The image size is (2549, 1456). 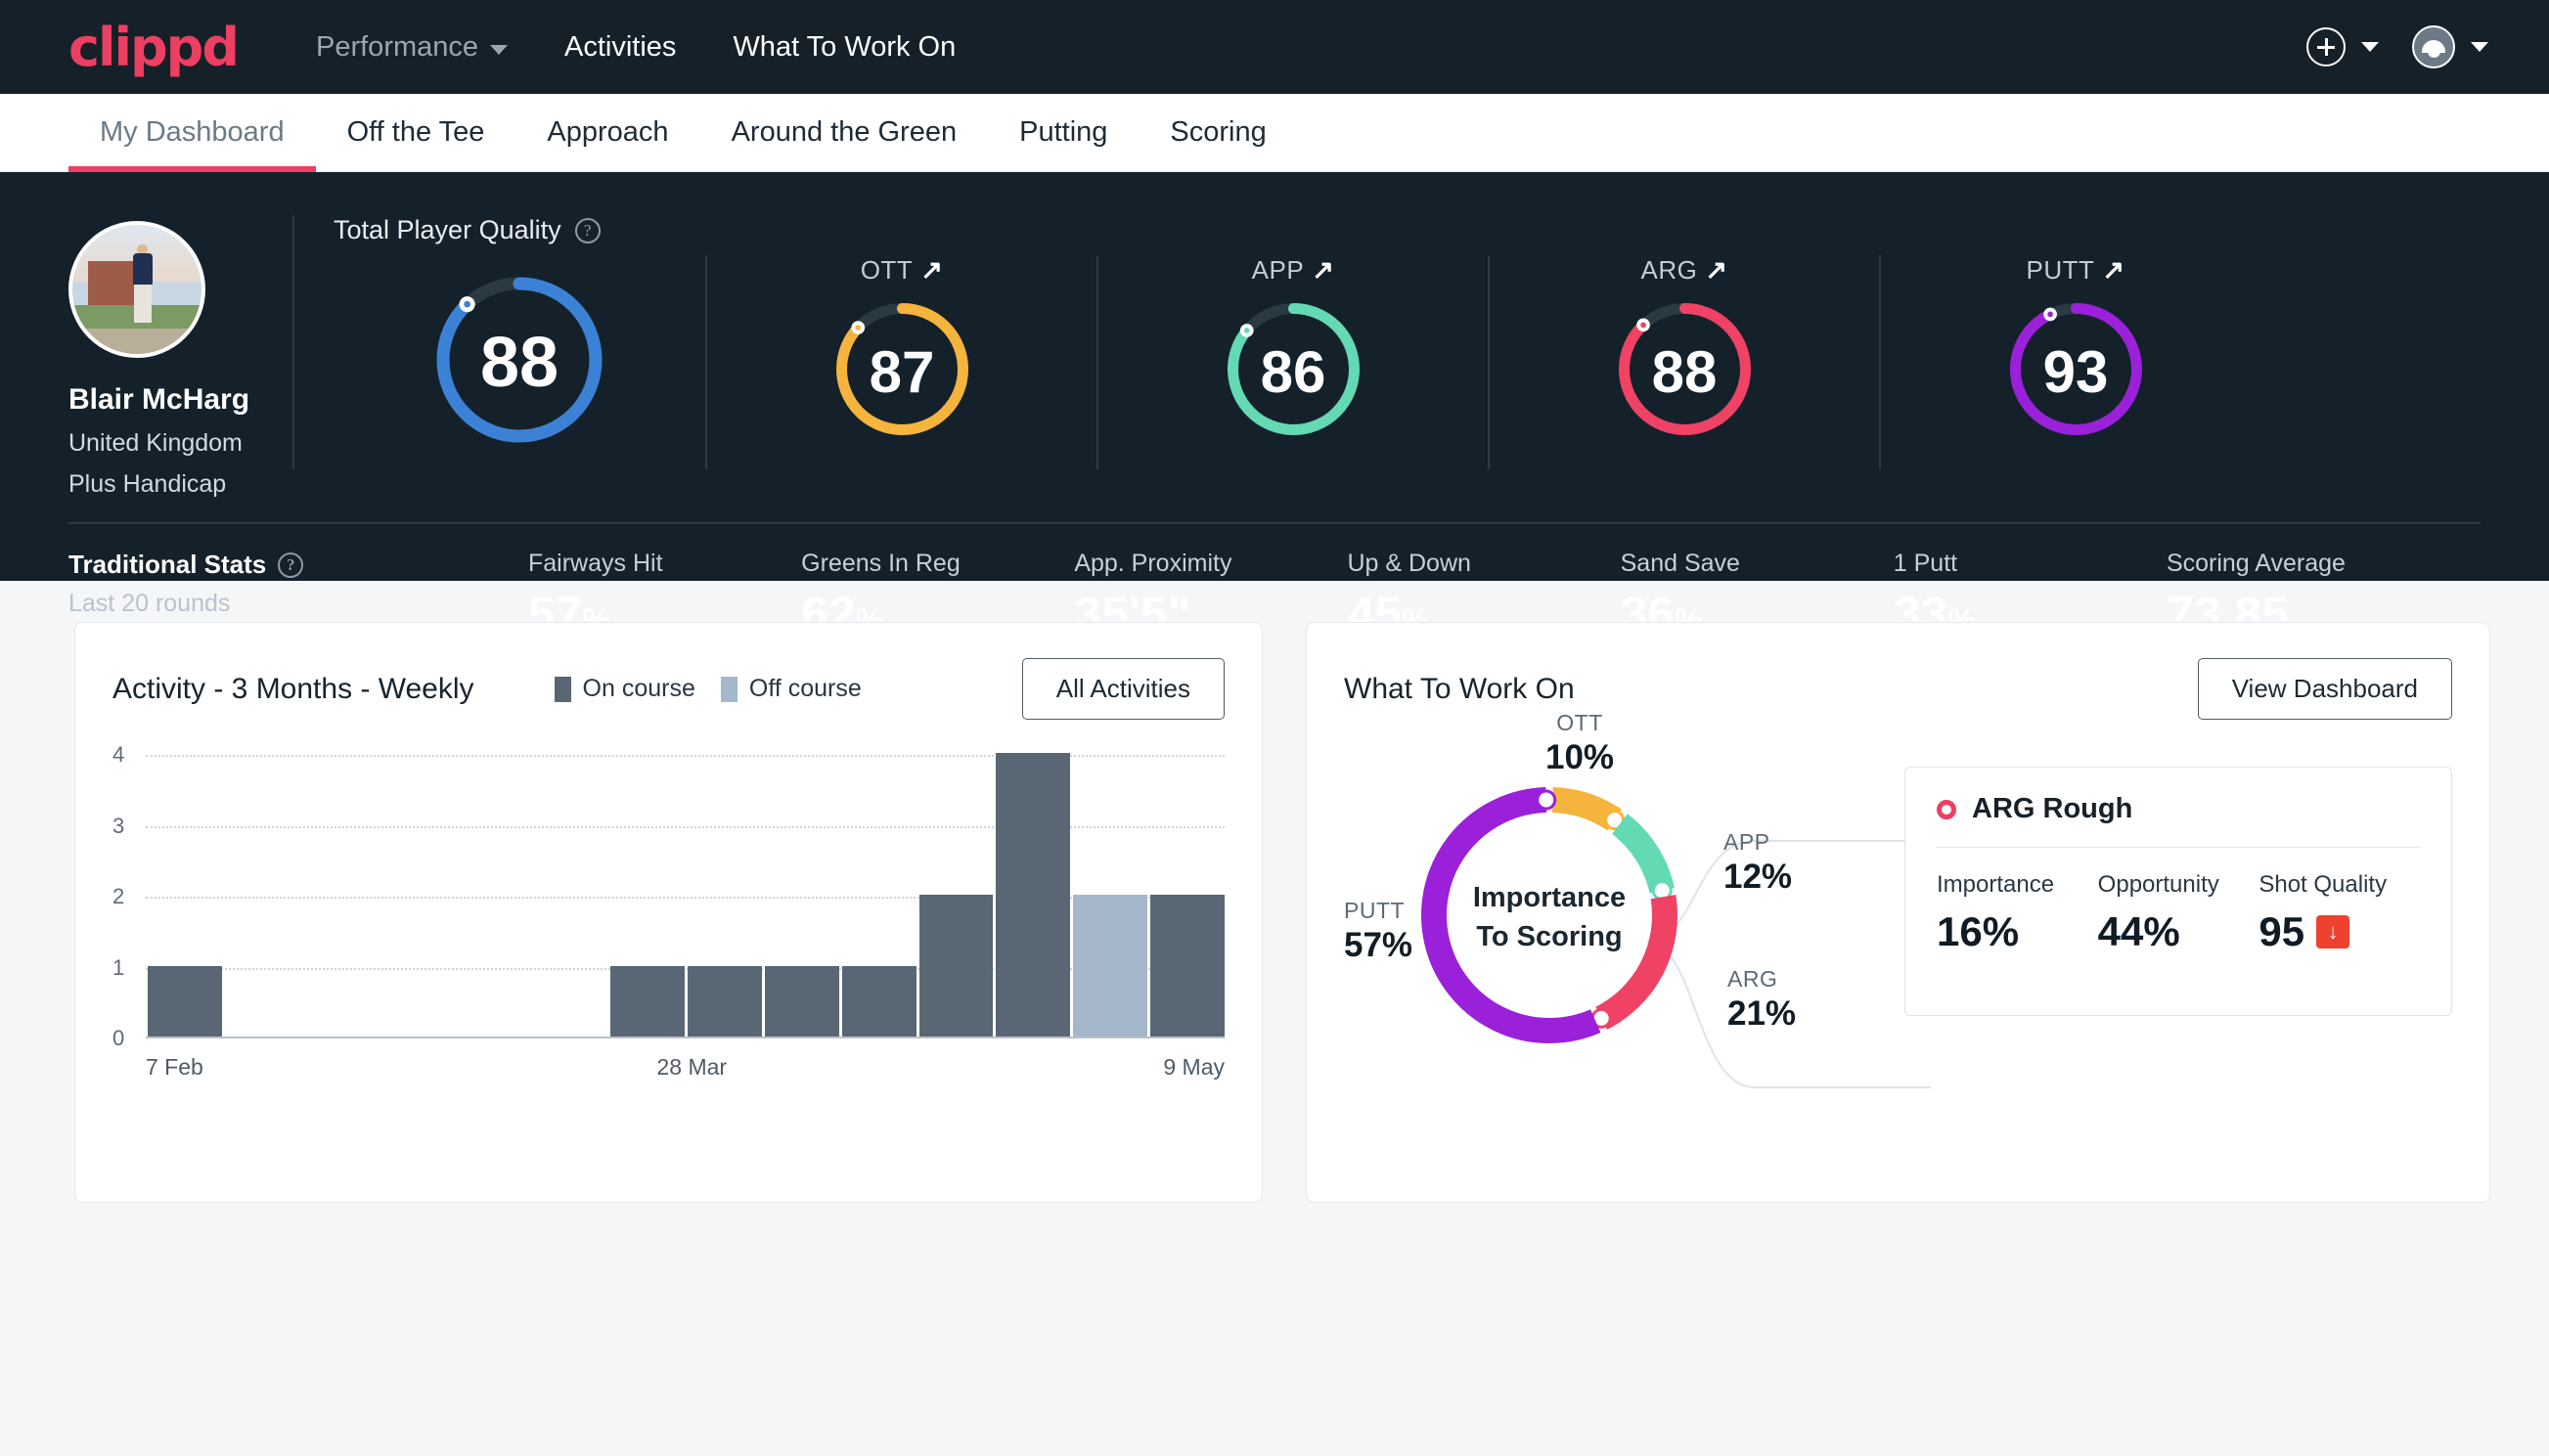 I want to click on gauge-label-putt: PUTT ↗, so click(x=2075, y=270).